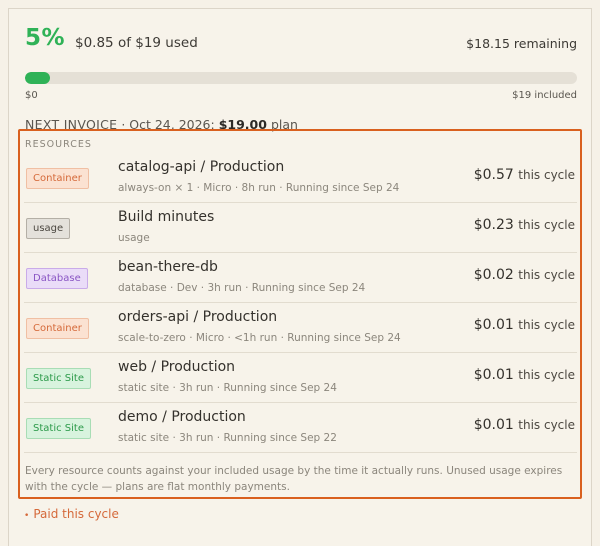 Image resolution: width=600 pixels, height=546 pixels. I want to click on usage-progress-fill, so click(37, 78).